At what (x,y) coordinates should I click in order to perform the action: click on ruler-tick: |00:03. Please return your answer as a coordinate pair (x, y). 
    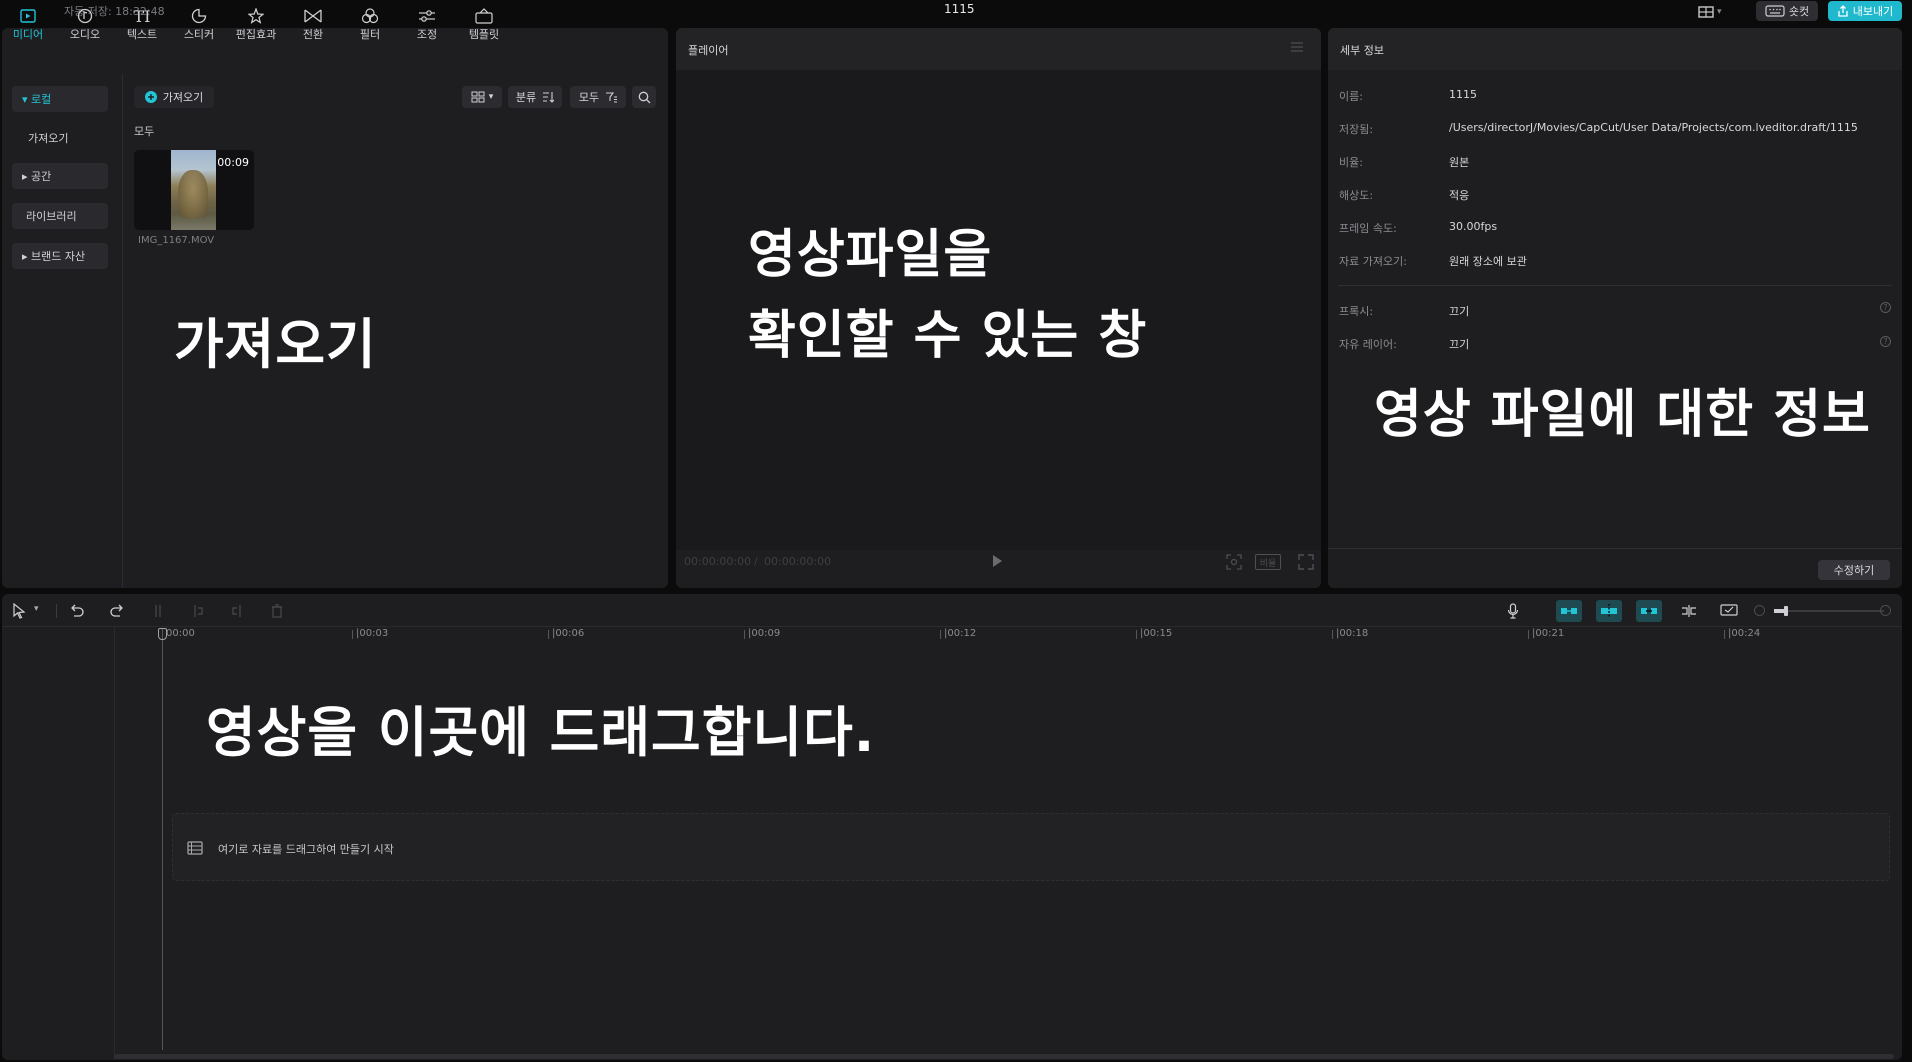
    Looking at the image, I should click on (370, 633).